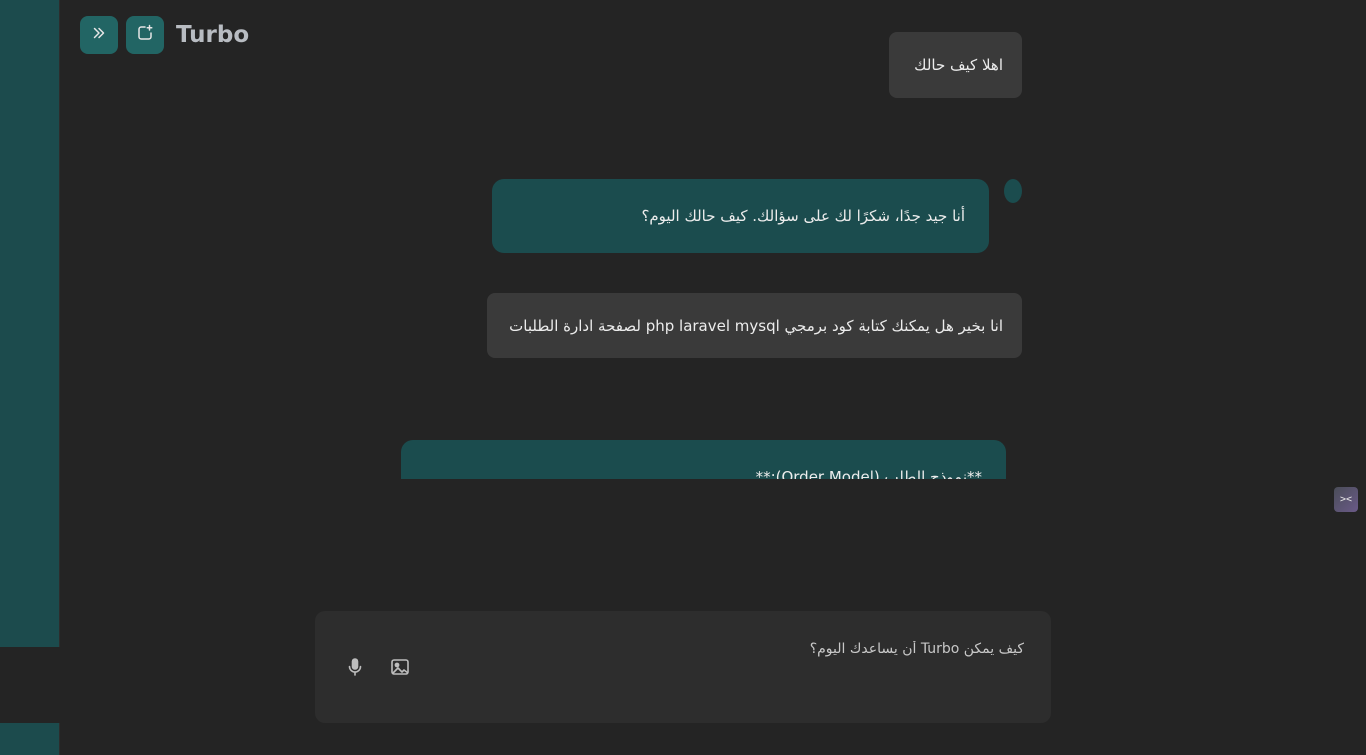 The width and height of the screenshot is (1366, 755). Describe the element at coordinates (1013, 191) in the screenshot. I see `assistant-avatar` at that location.